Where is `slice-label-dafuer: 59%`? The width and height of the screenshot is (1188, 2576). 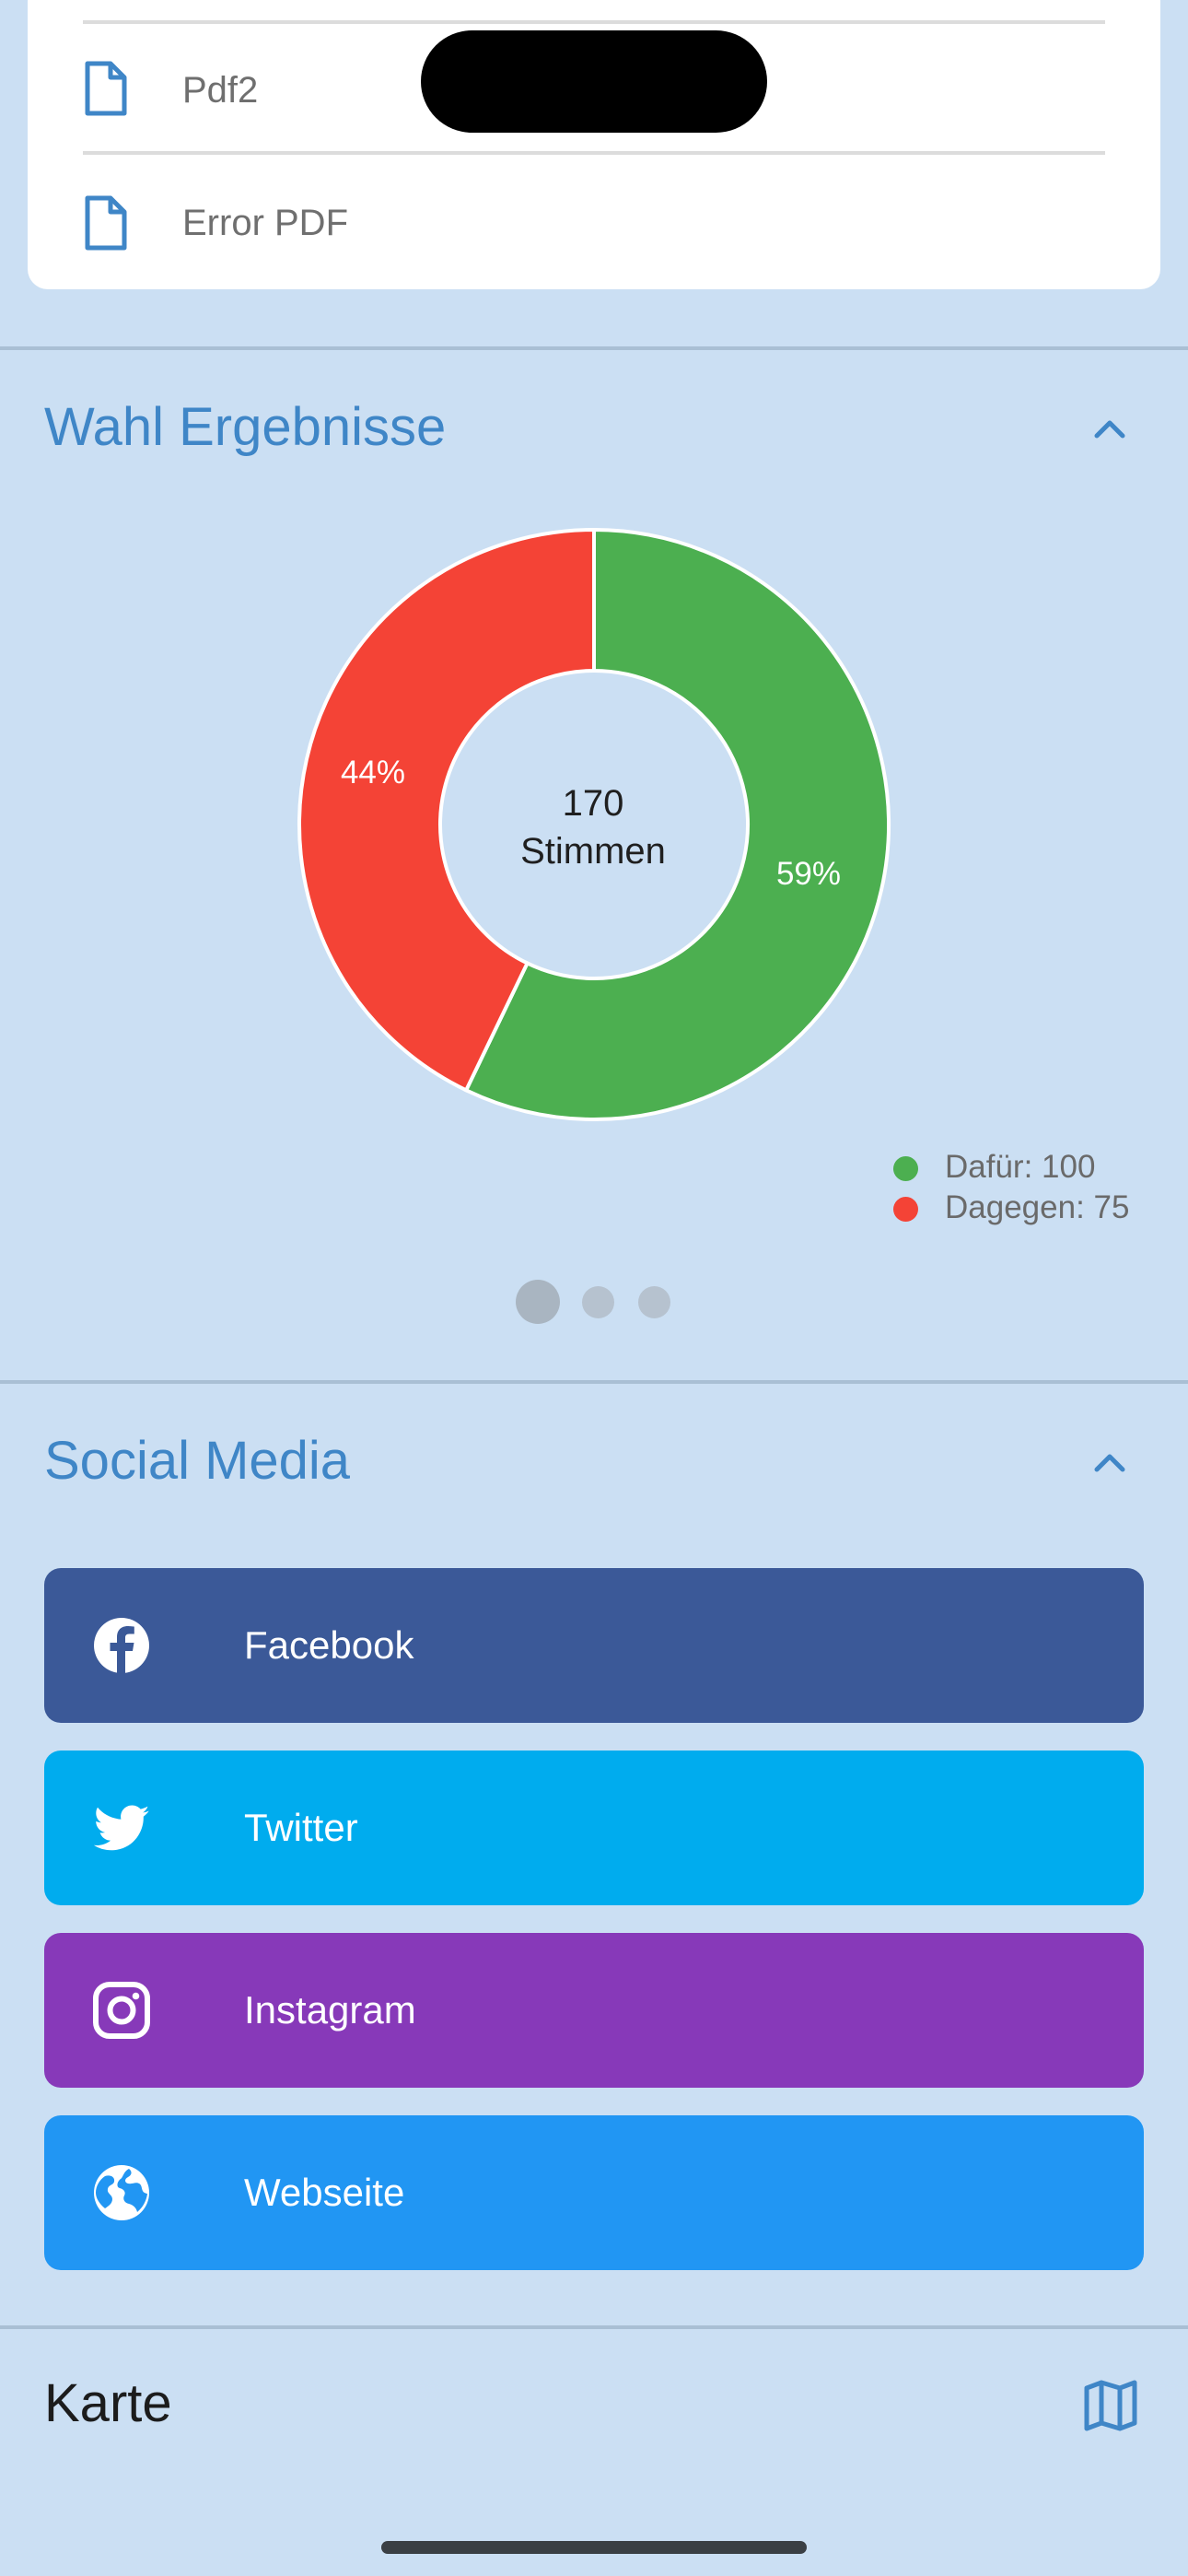
slice-label-dafuer: 59% is located at coordinates (808, 874).